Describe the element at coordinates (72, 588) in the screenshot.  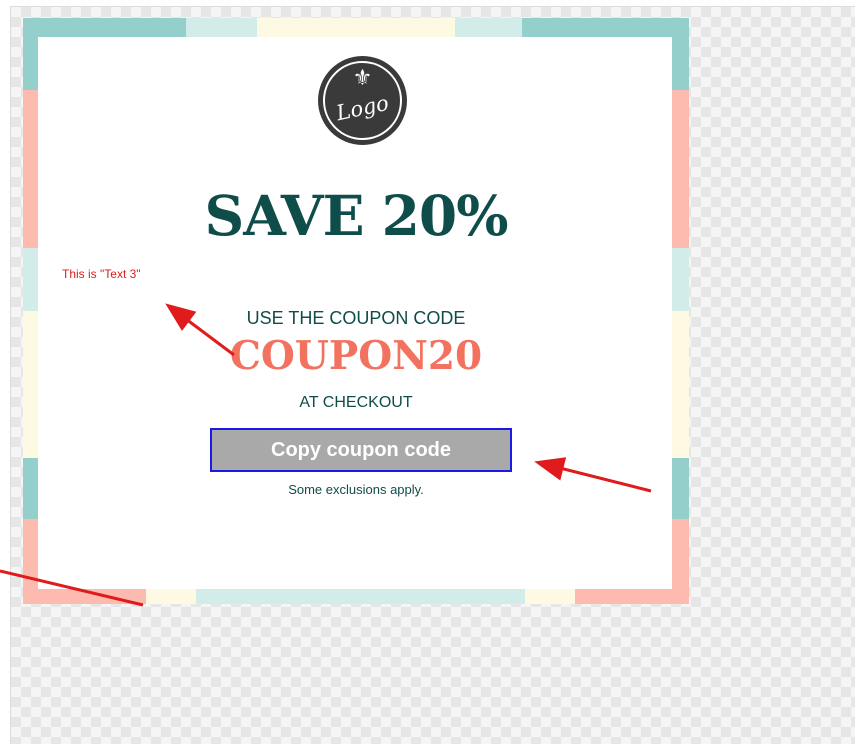
I see `arrow-to-frame` at that location.